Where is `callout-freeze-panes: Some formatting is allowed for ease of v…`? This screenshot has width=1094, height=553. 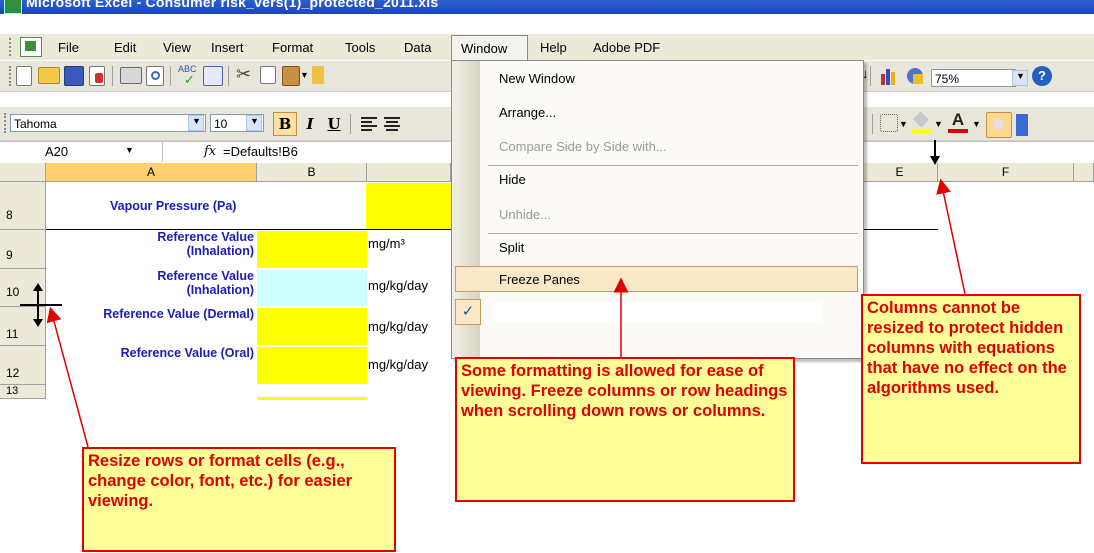
callout-freeze-panes: Some formatting is allowed for ease of v… is located at coordinates (625, 429).